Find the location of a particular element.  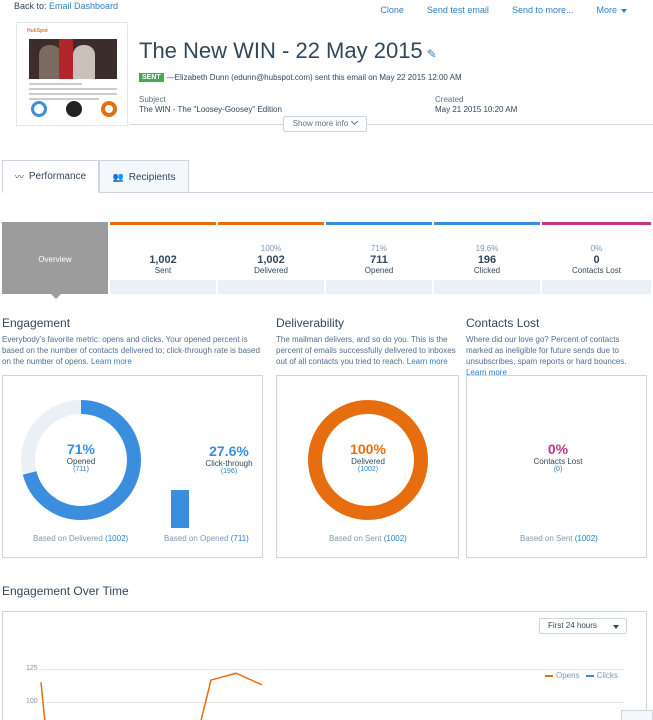

status-badge: SENT is located at coordinates (151, 77).